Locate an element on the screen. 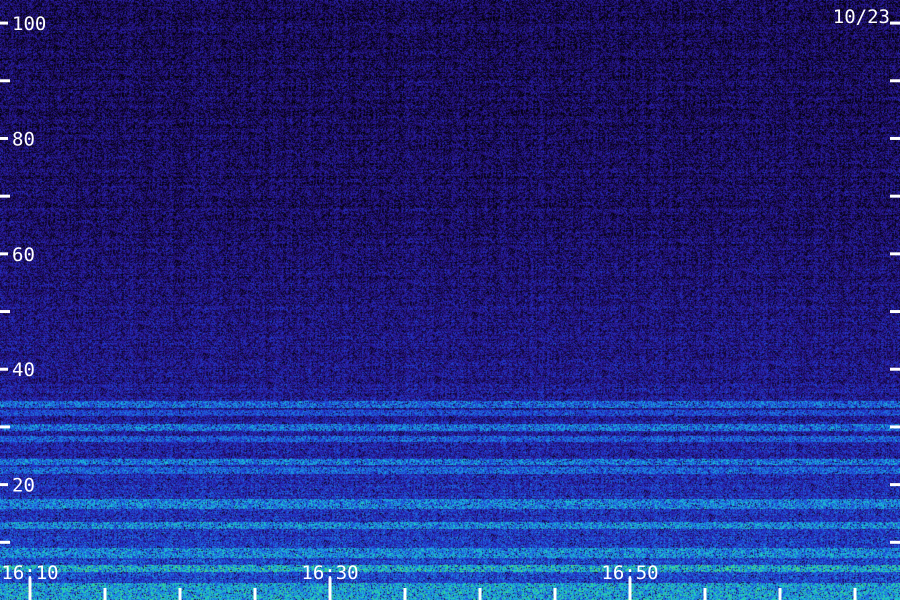 The image size is (900, 600). y-axis-right-ticks is located at coordinates (895, 282).